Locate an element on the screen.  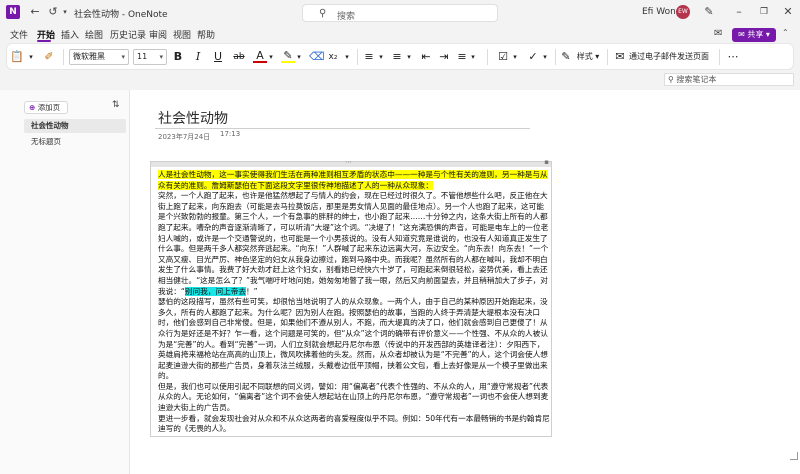
pen-icon: ✎ is located at coordinates (709, 12).